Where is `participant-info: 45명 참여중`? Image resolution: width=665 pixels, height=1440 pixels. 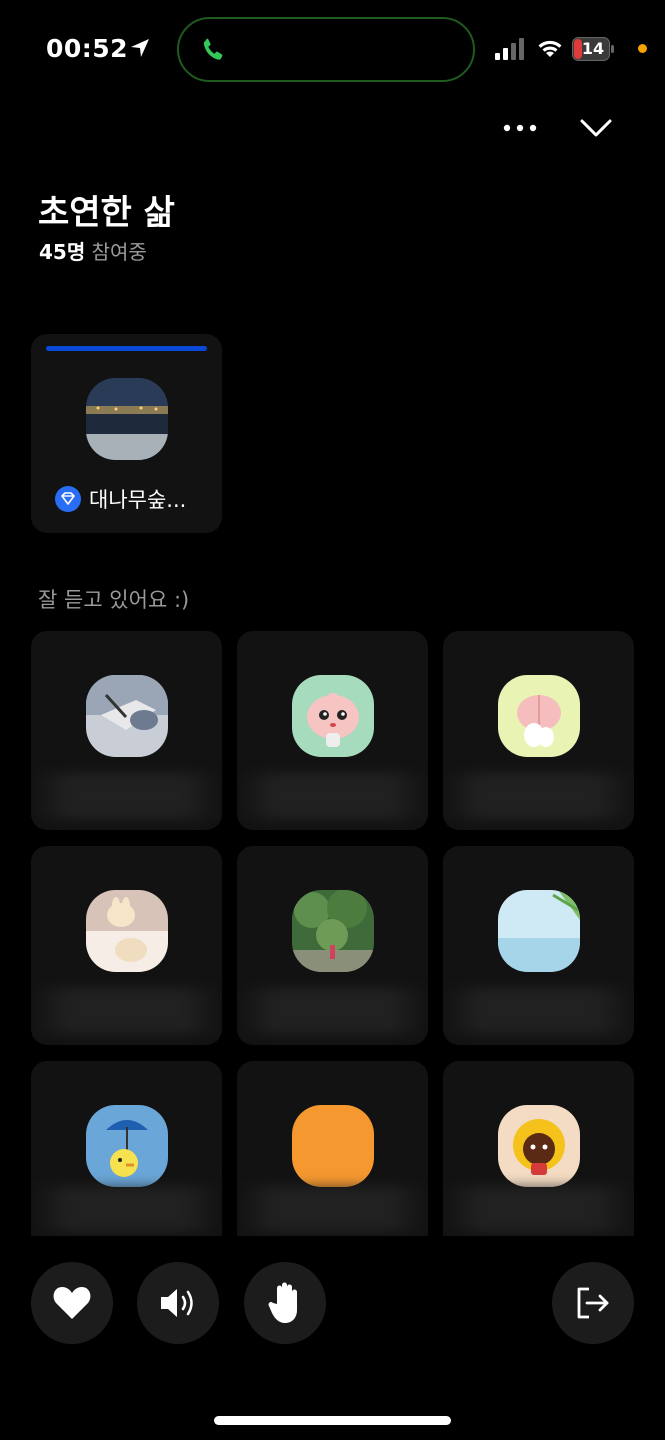 participant-info: 45명 참여중 is located at coordinates (93, 250).